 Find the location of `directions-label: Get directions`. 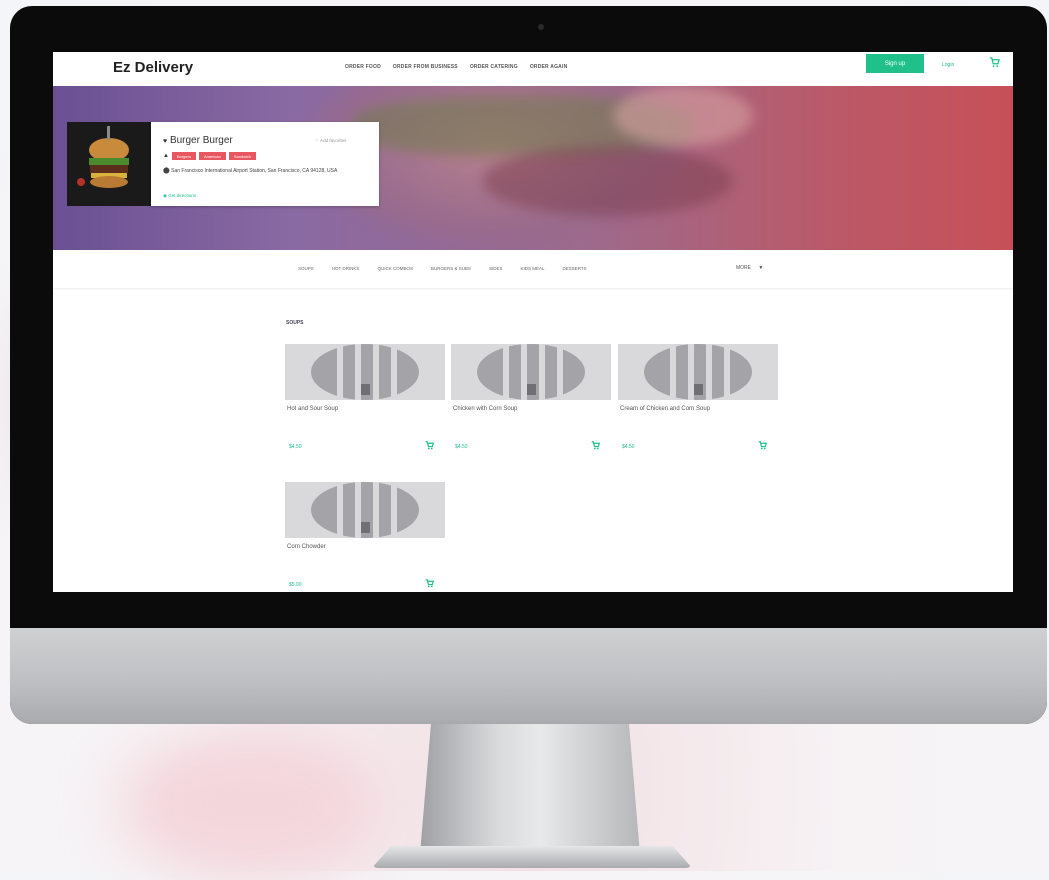

directions-label: Get directions is located at coordinates (182, 195).